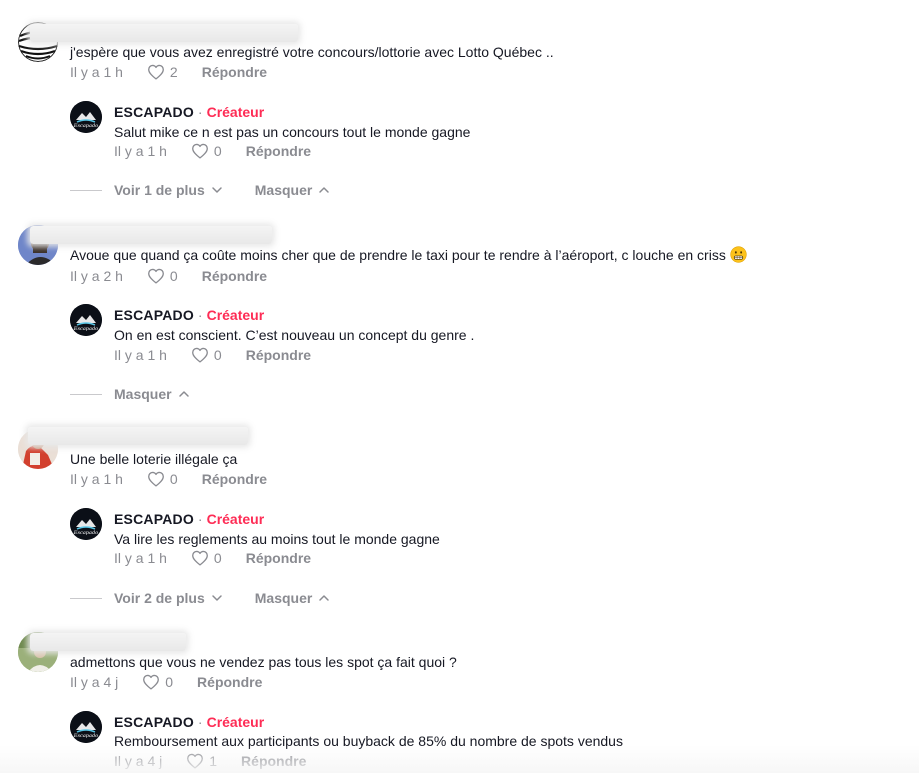  I want to click on comment-text: Une belle loterie illégale ça, so click(154, 459).